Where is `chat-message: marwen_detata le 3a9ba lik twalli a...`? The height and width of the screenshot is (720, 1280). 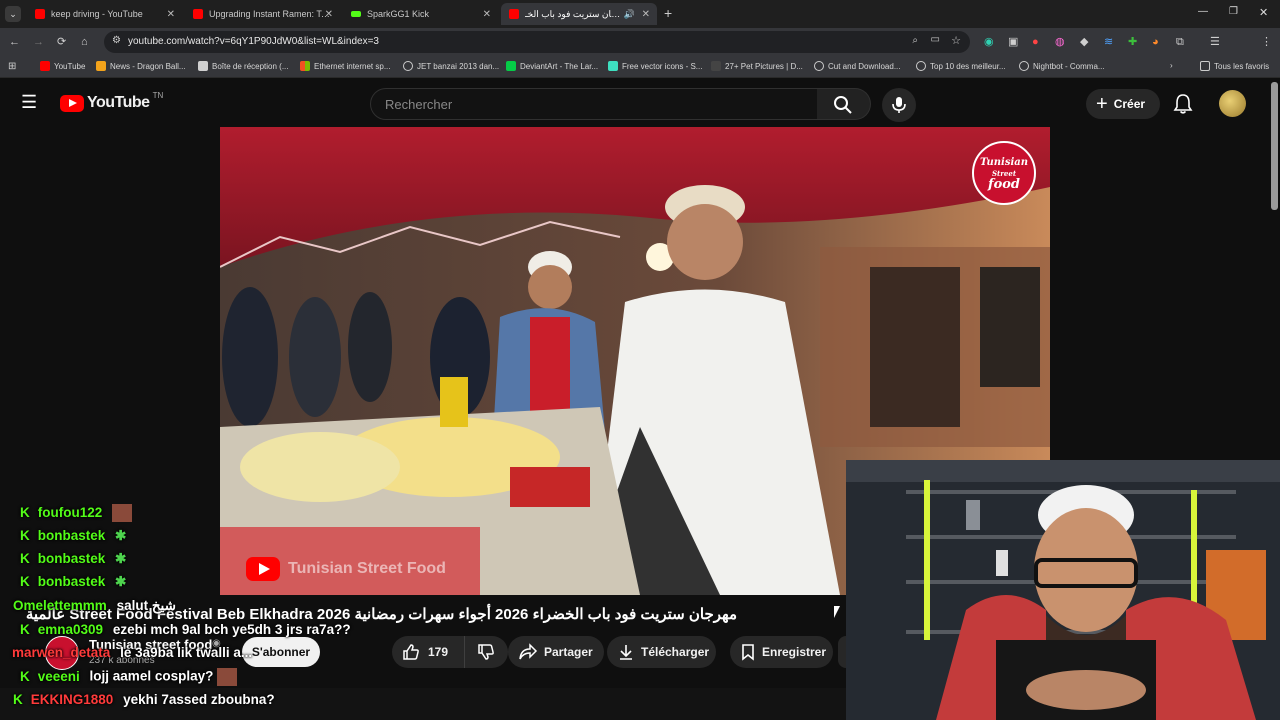 chat-message: marwen_detata le 3a9ba lik twalli a... is located at coordinates (132, 652).